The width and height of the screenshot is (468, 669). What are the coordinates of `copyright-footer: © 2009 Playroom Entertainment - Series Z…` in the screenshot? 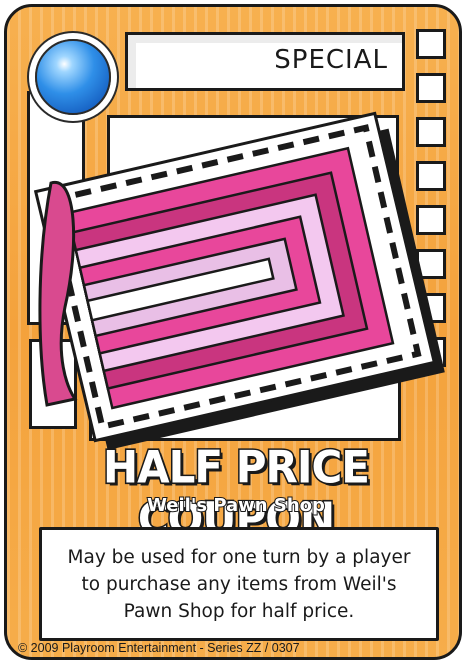 It's located at (159, 648).